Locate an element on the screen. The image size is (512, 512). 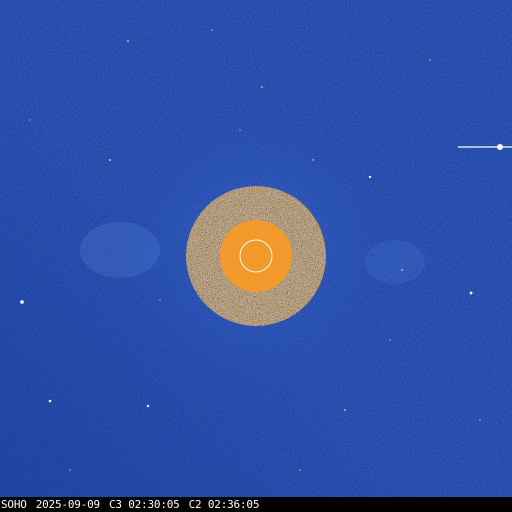
streamer-left is located at coordinates (120, 250).